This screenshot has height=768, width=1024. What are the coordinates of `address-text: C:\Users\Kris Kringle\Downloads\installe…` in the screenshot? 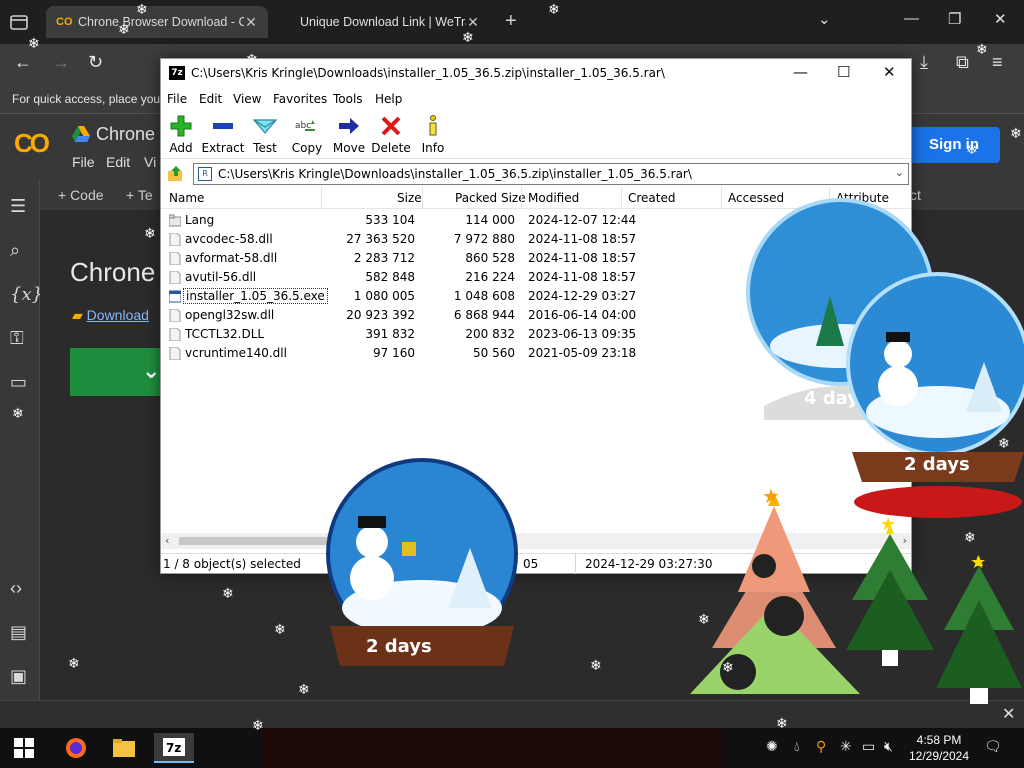 It's located at (455, 174).